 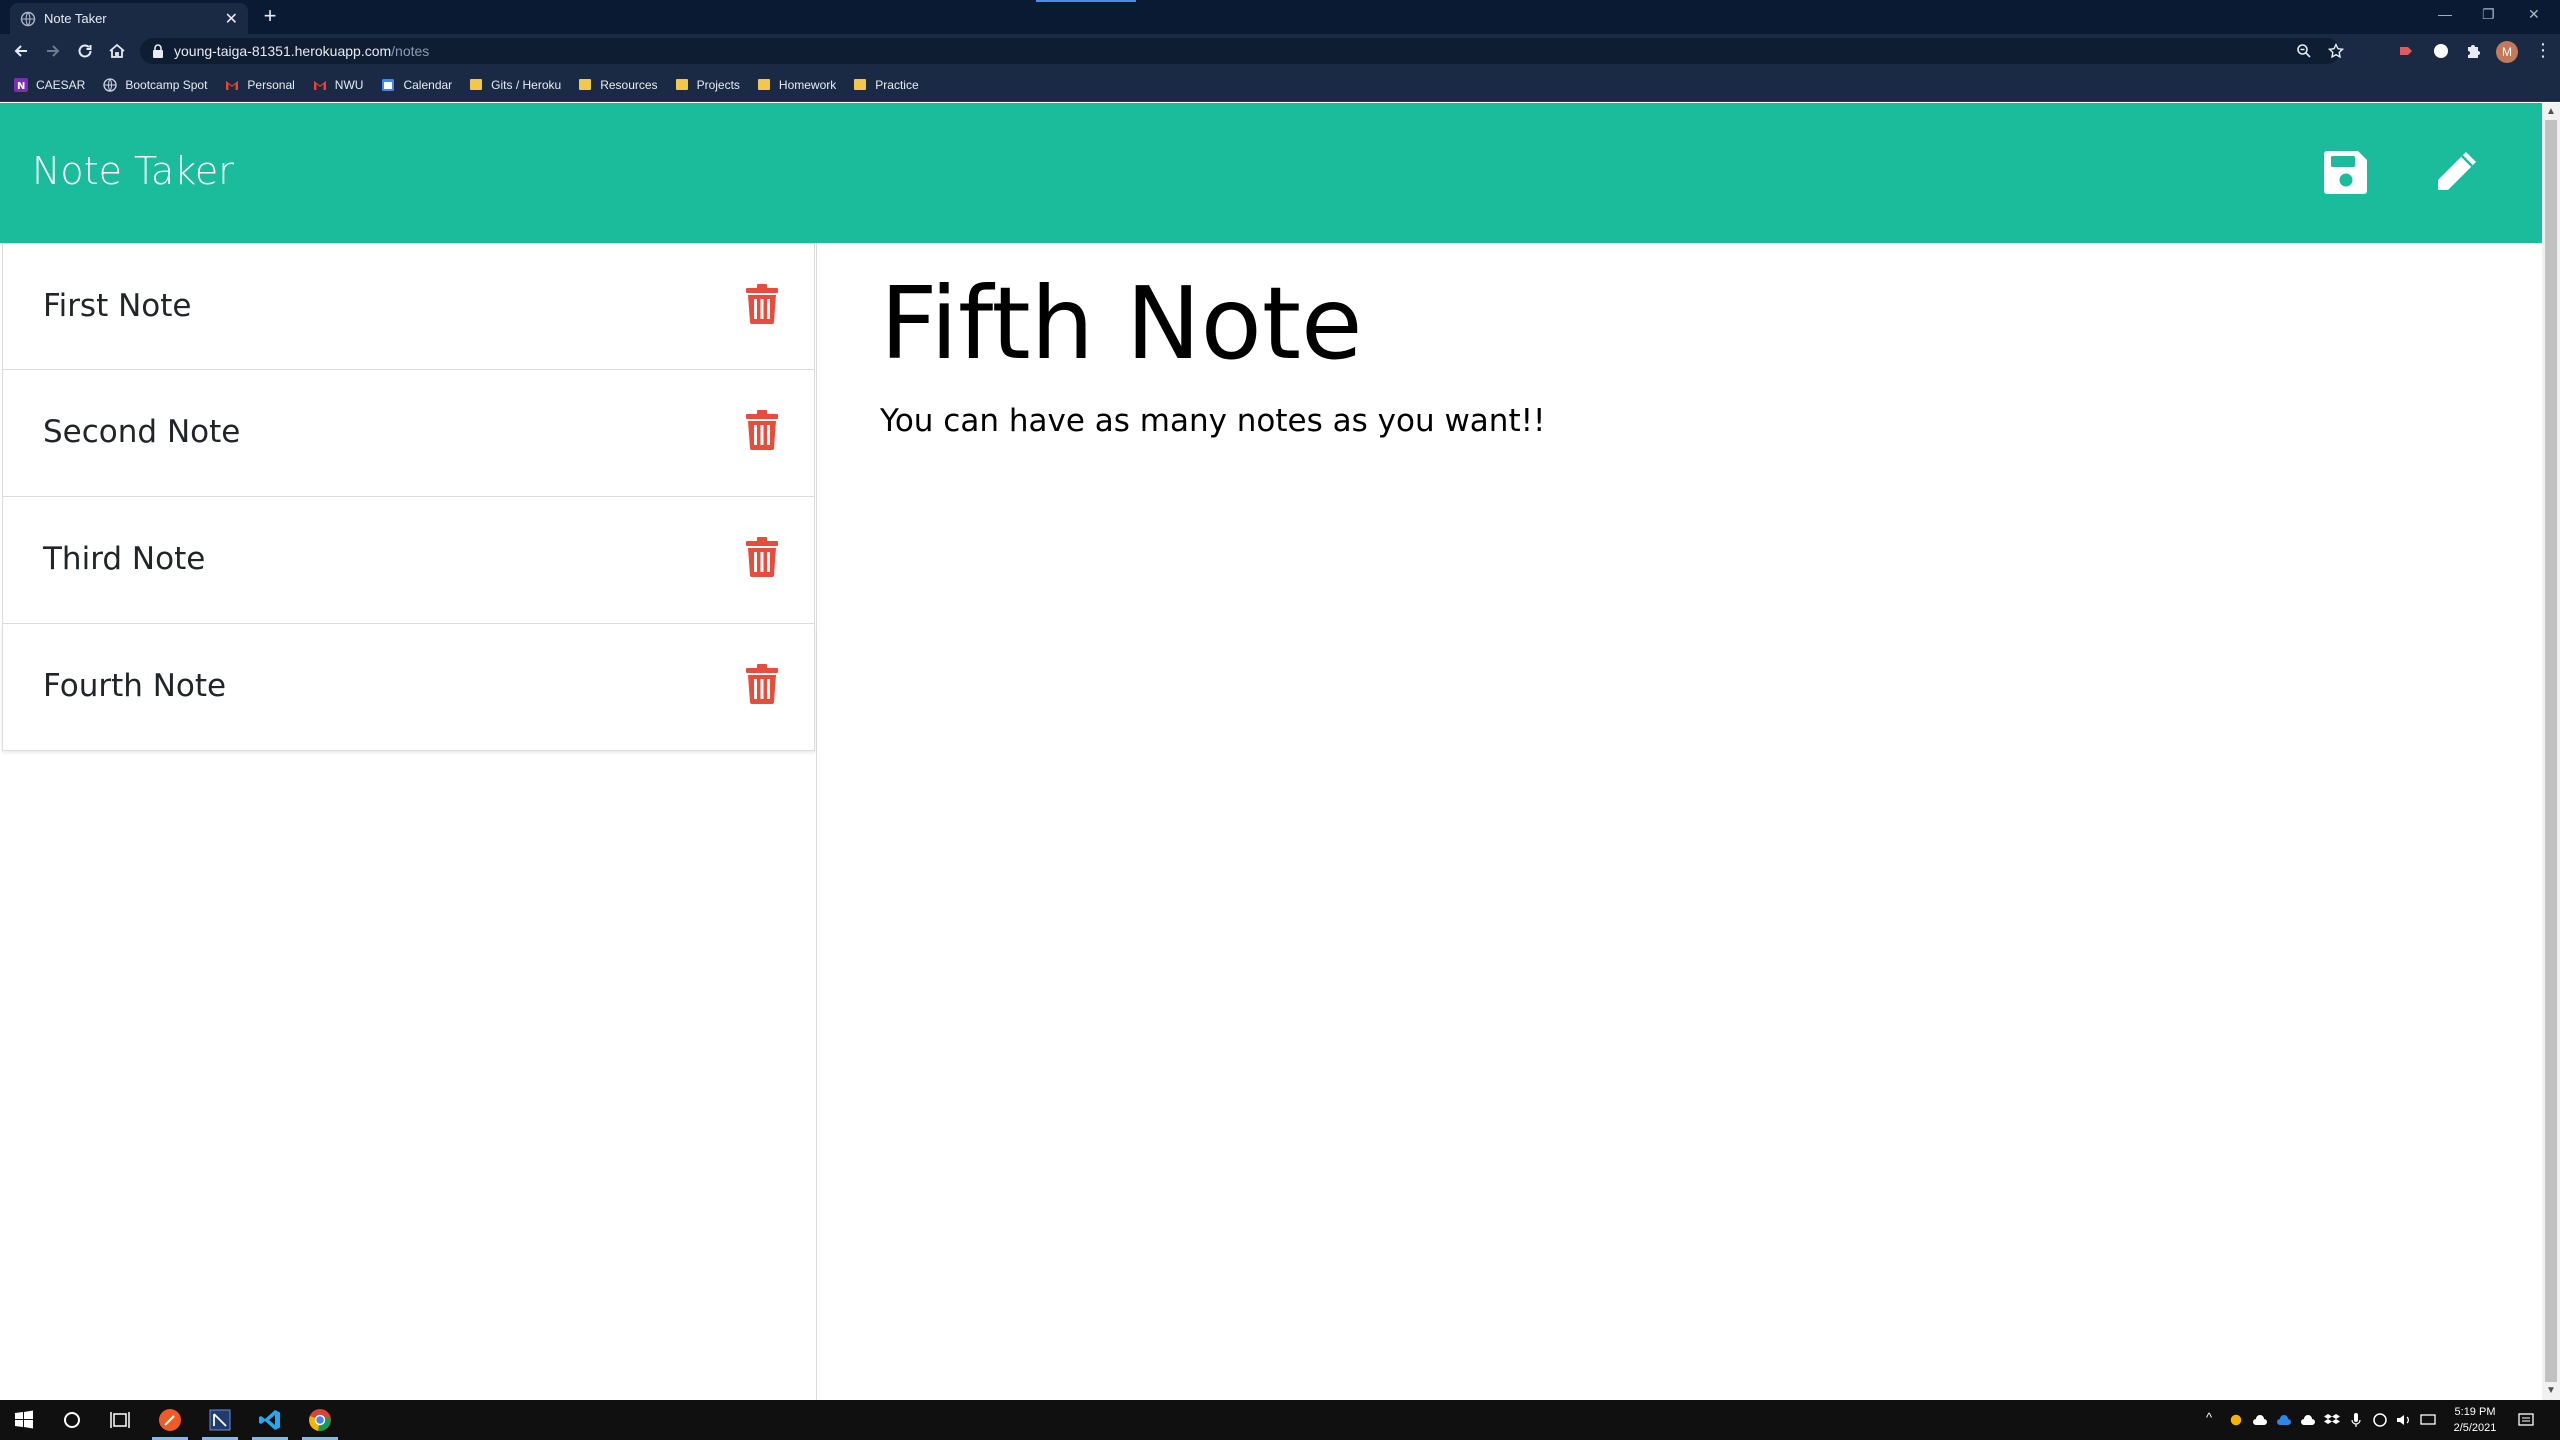 I want to click on note-title: Second Note, so click(x=142, y=432).